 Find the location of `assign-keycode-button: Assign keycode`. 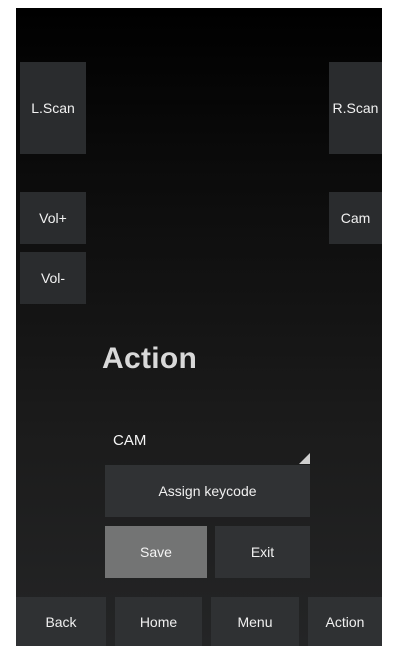

assign-keycode-button: Assign keycode is located at coordinates (207, 491).